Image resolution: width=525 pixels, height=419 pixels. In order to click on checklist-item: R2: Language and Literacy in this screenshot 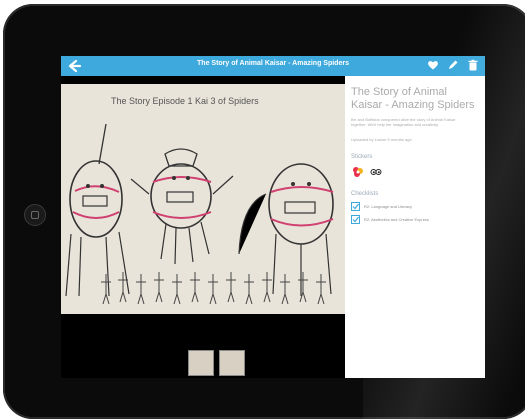, I will do `click(415, 206)`.